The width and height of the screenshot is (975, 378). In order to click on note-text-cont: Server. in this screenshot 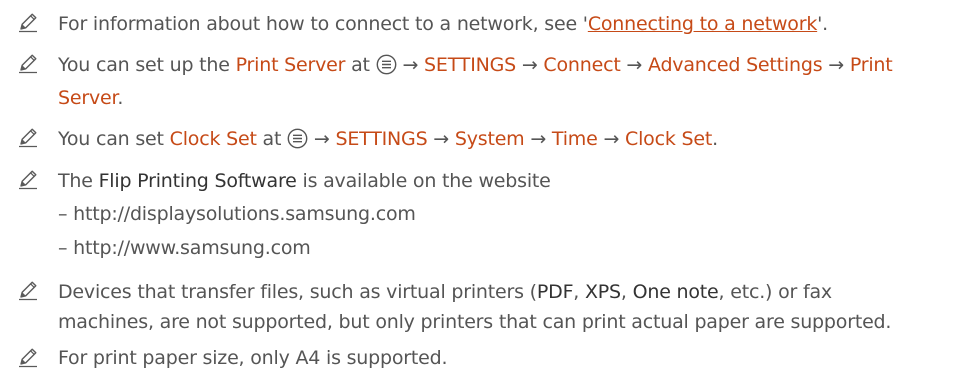, I will do `click(91, 98)`.